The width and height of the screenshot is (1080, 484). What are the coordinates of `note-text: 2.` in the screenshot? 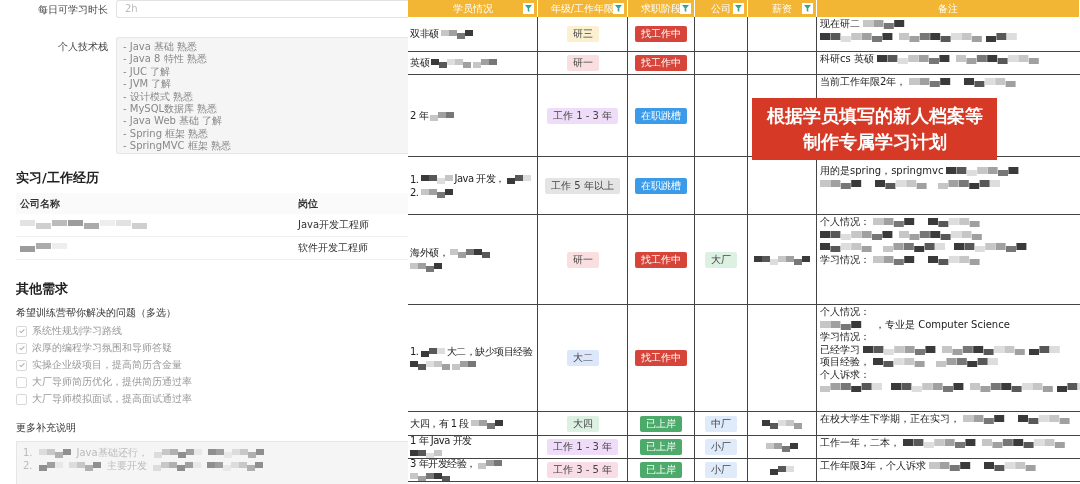 It's located at (28, 465).